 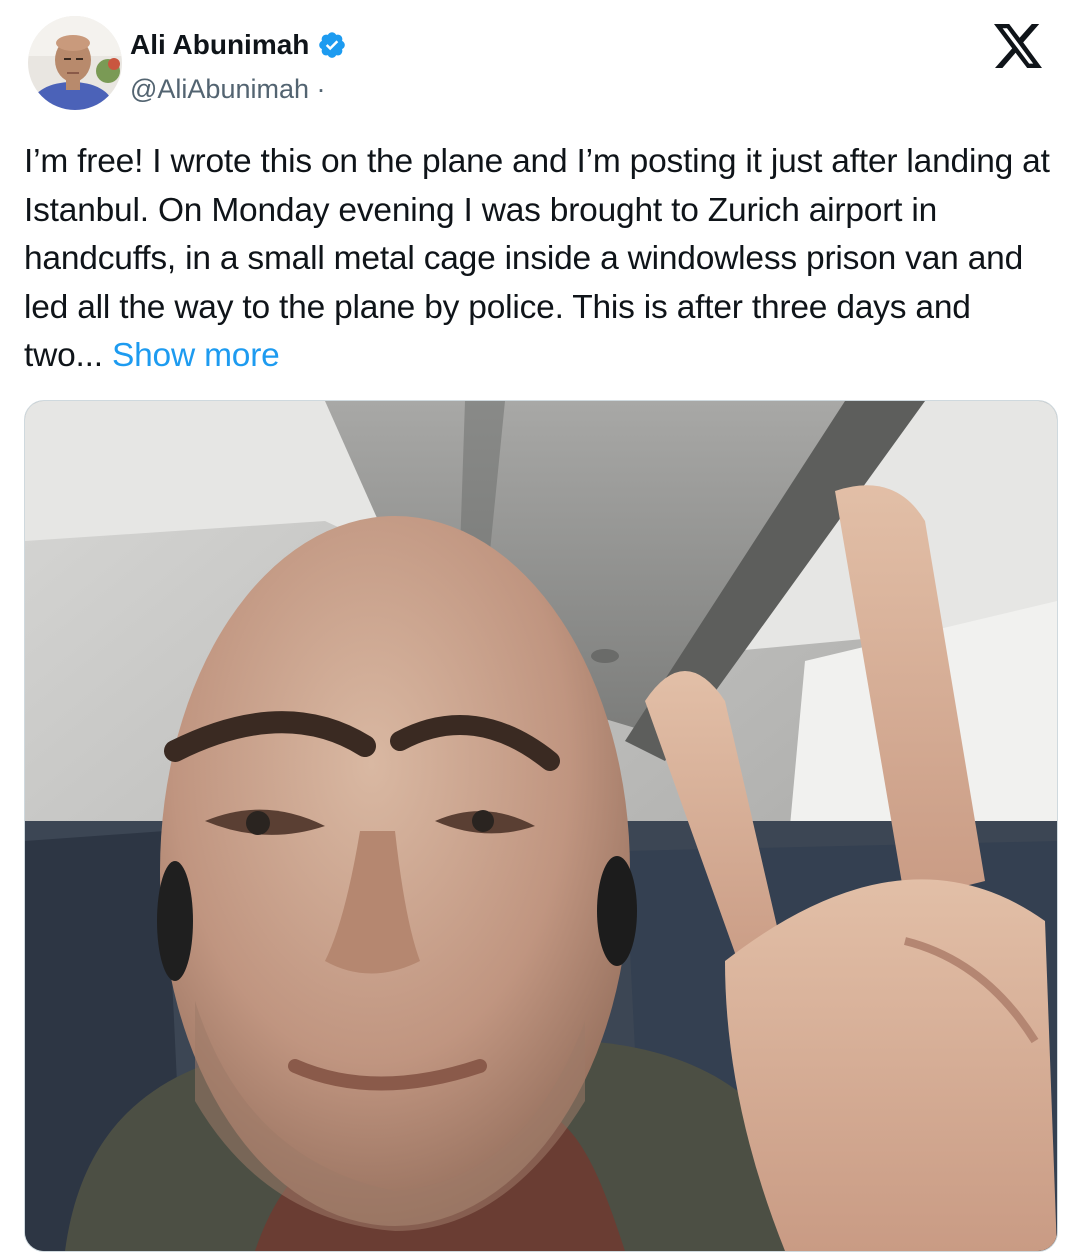 I want to click on author-name-row: Ali Abunimah, so click(x=238, y=45).